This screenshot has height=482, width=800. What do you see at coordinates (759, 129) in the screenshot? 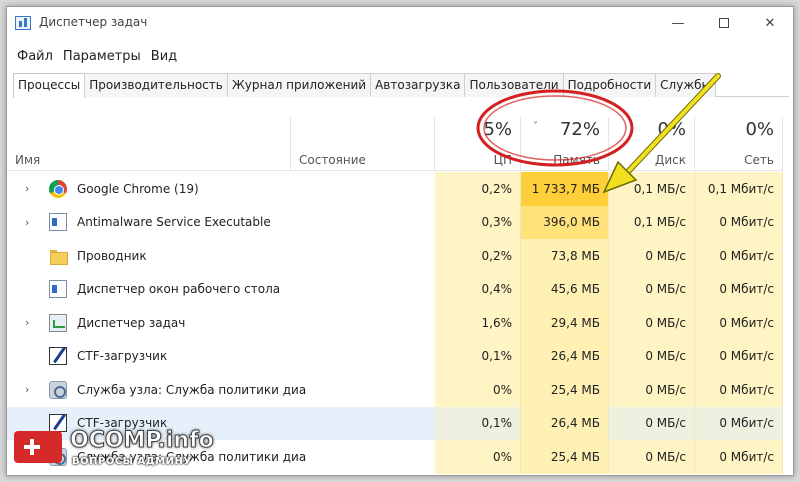
I see `network-total-percent: 0%` at bounding box center [759, 129].